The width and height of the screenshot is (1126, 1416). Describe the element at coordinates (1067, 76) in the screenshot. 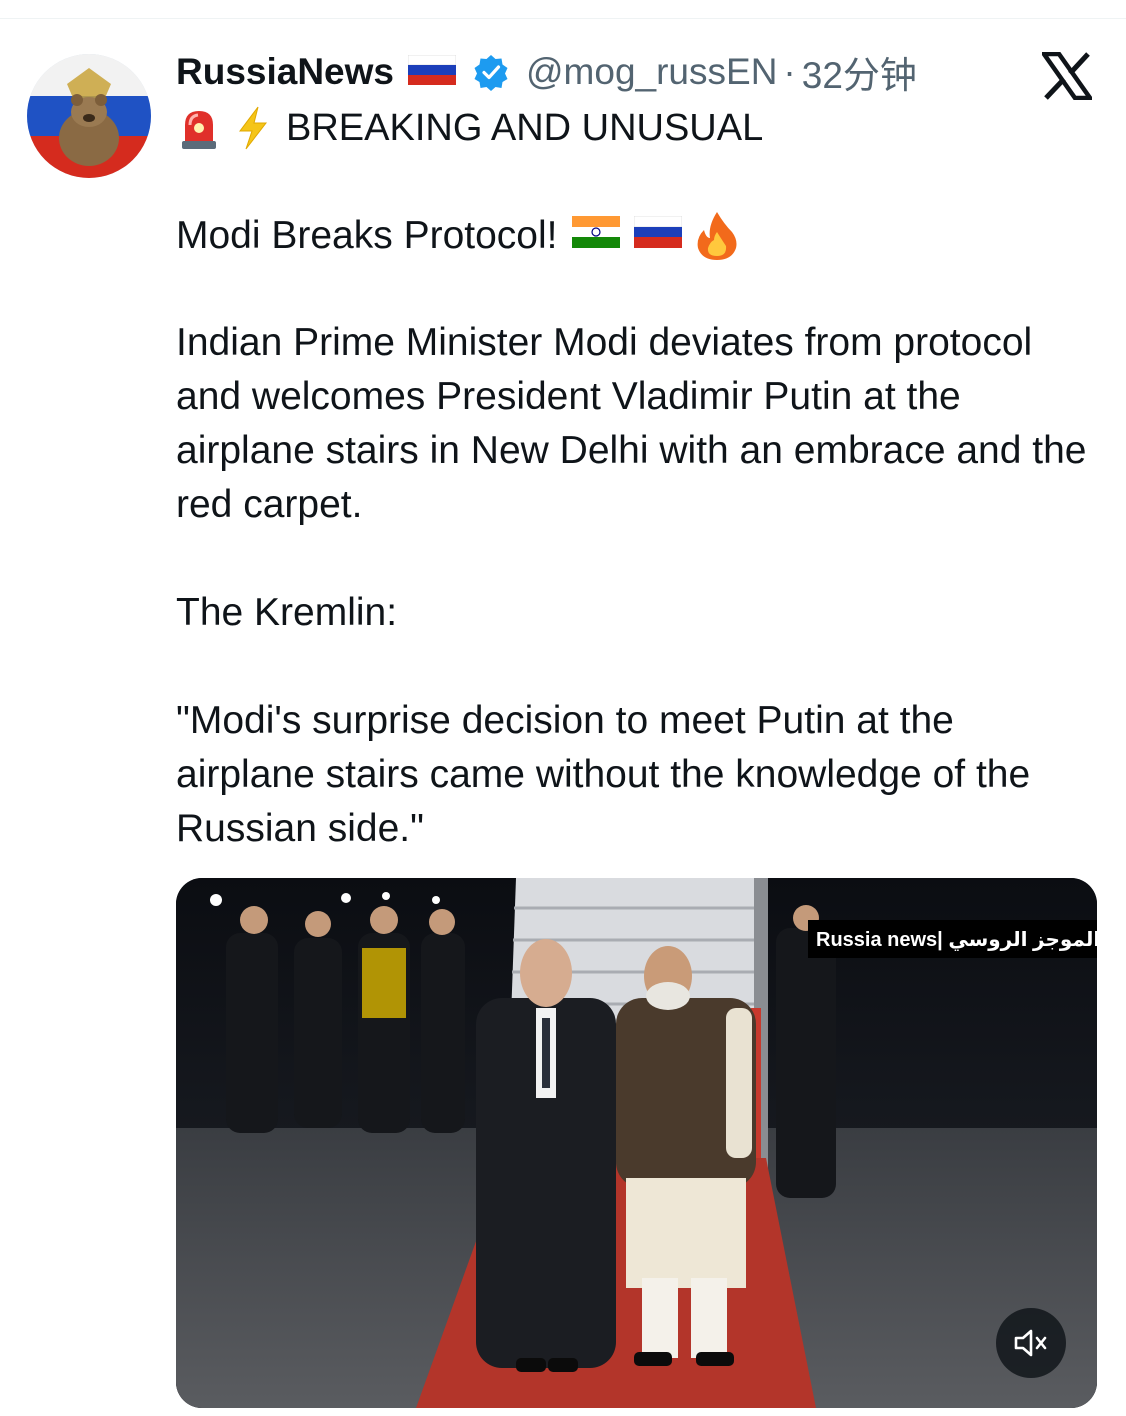

I see `x-logo-icon` at that location.